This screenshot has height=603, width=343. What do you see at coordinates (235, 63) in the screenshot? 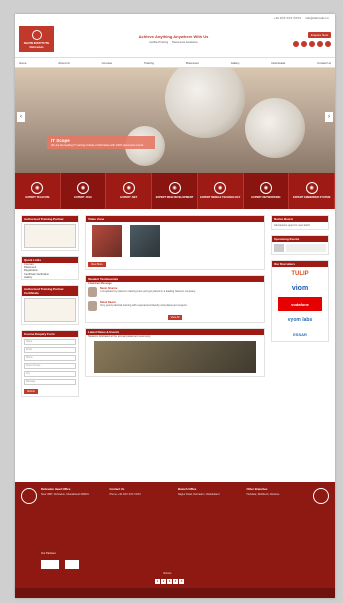
I see `nav-gallery: Gallery` at bounding box center [235, 63].